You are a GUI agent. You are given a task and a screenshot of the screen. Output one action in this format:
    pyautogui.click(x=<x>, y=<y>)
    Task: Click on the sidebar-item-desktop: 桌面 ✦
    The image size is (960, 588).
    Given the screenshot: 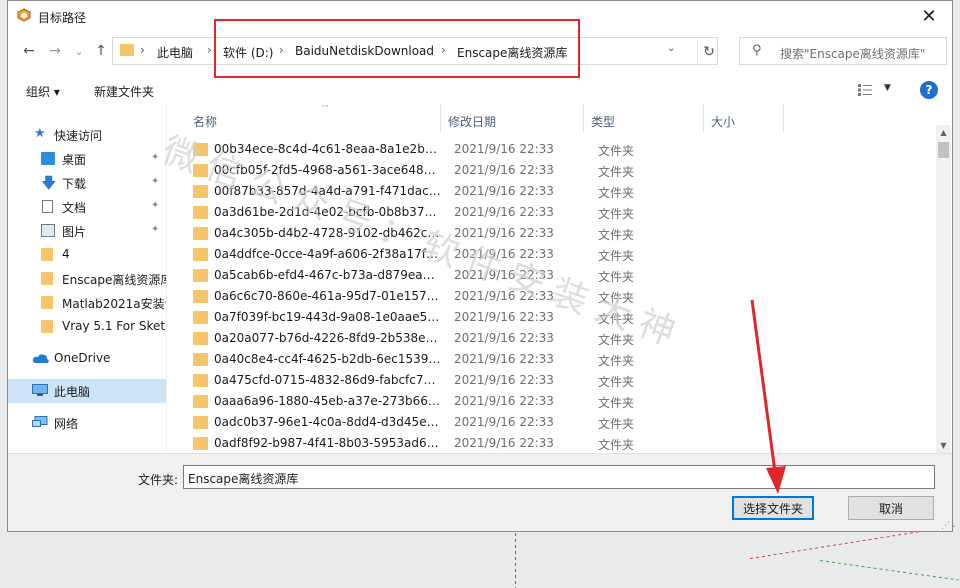 What is the action you would take?
    pyautogui.click(x=87, y=159)
    